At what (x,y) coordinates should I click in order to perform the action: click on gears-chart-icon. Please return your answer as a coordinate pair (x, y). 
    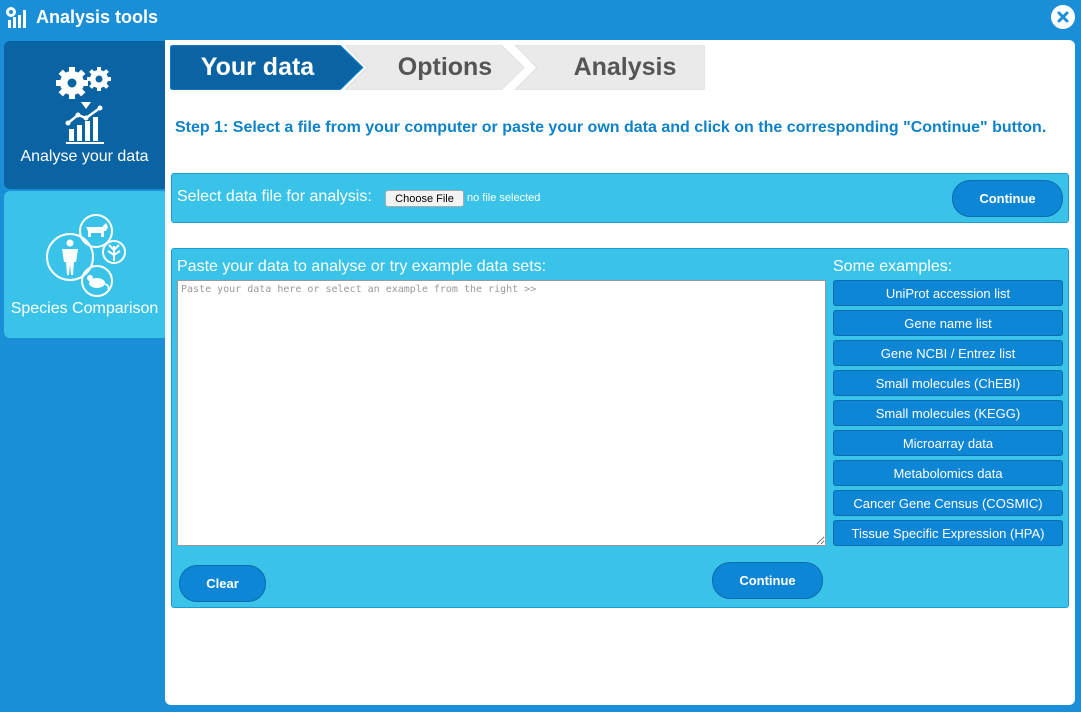
    Looking at the image, I should click on (83, 105).